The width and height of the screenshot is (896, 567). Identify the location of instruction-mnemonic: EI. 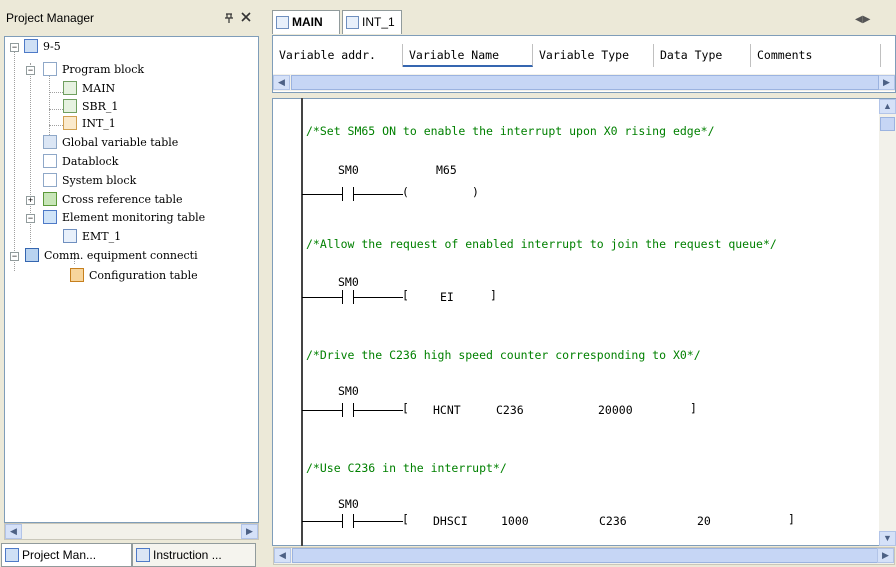
(447, 297).